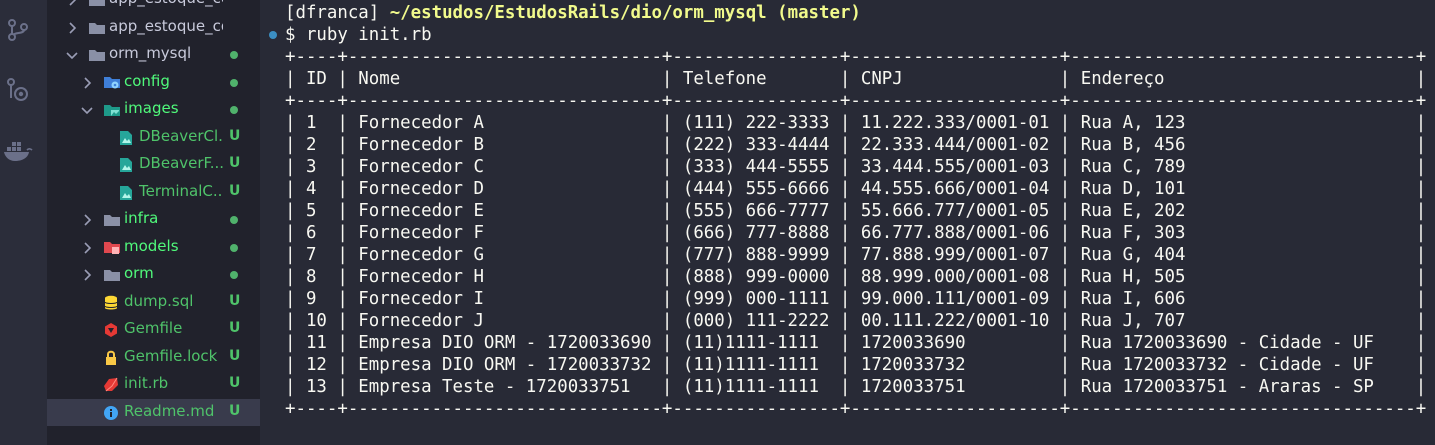 This screenshot has width=1435, height=445. Describe the element at coordinates (111, 330) in the screenshot. I see `gem-icon` at that location.